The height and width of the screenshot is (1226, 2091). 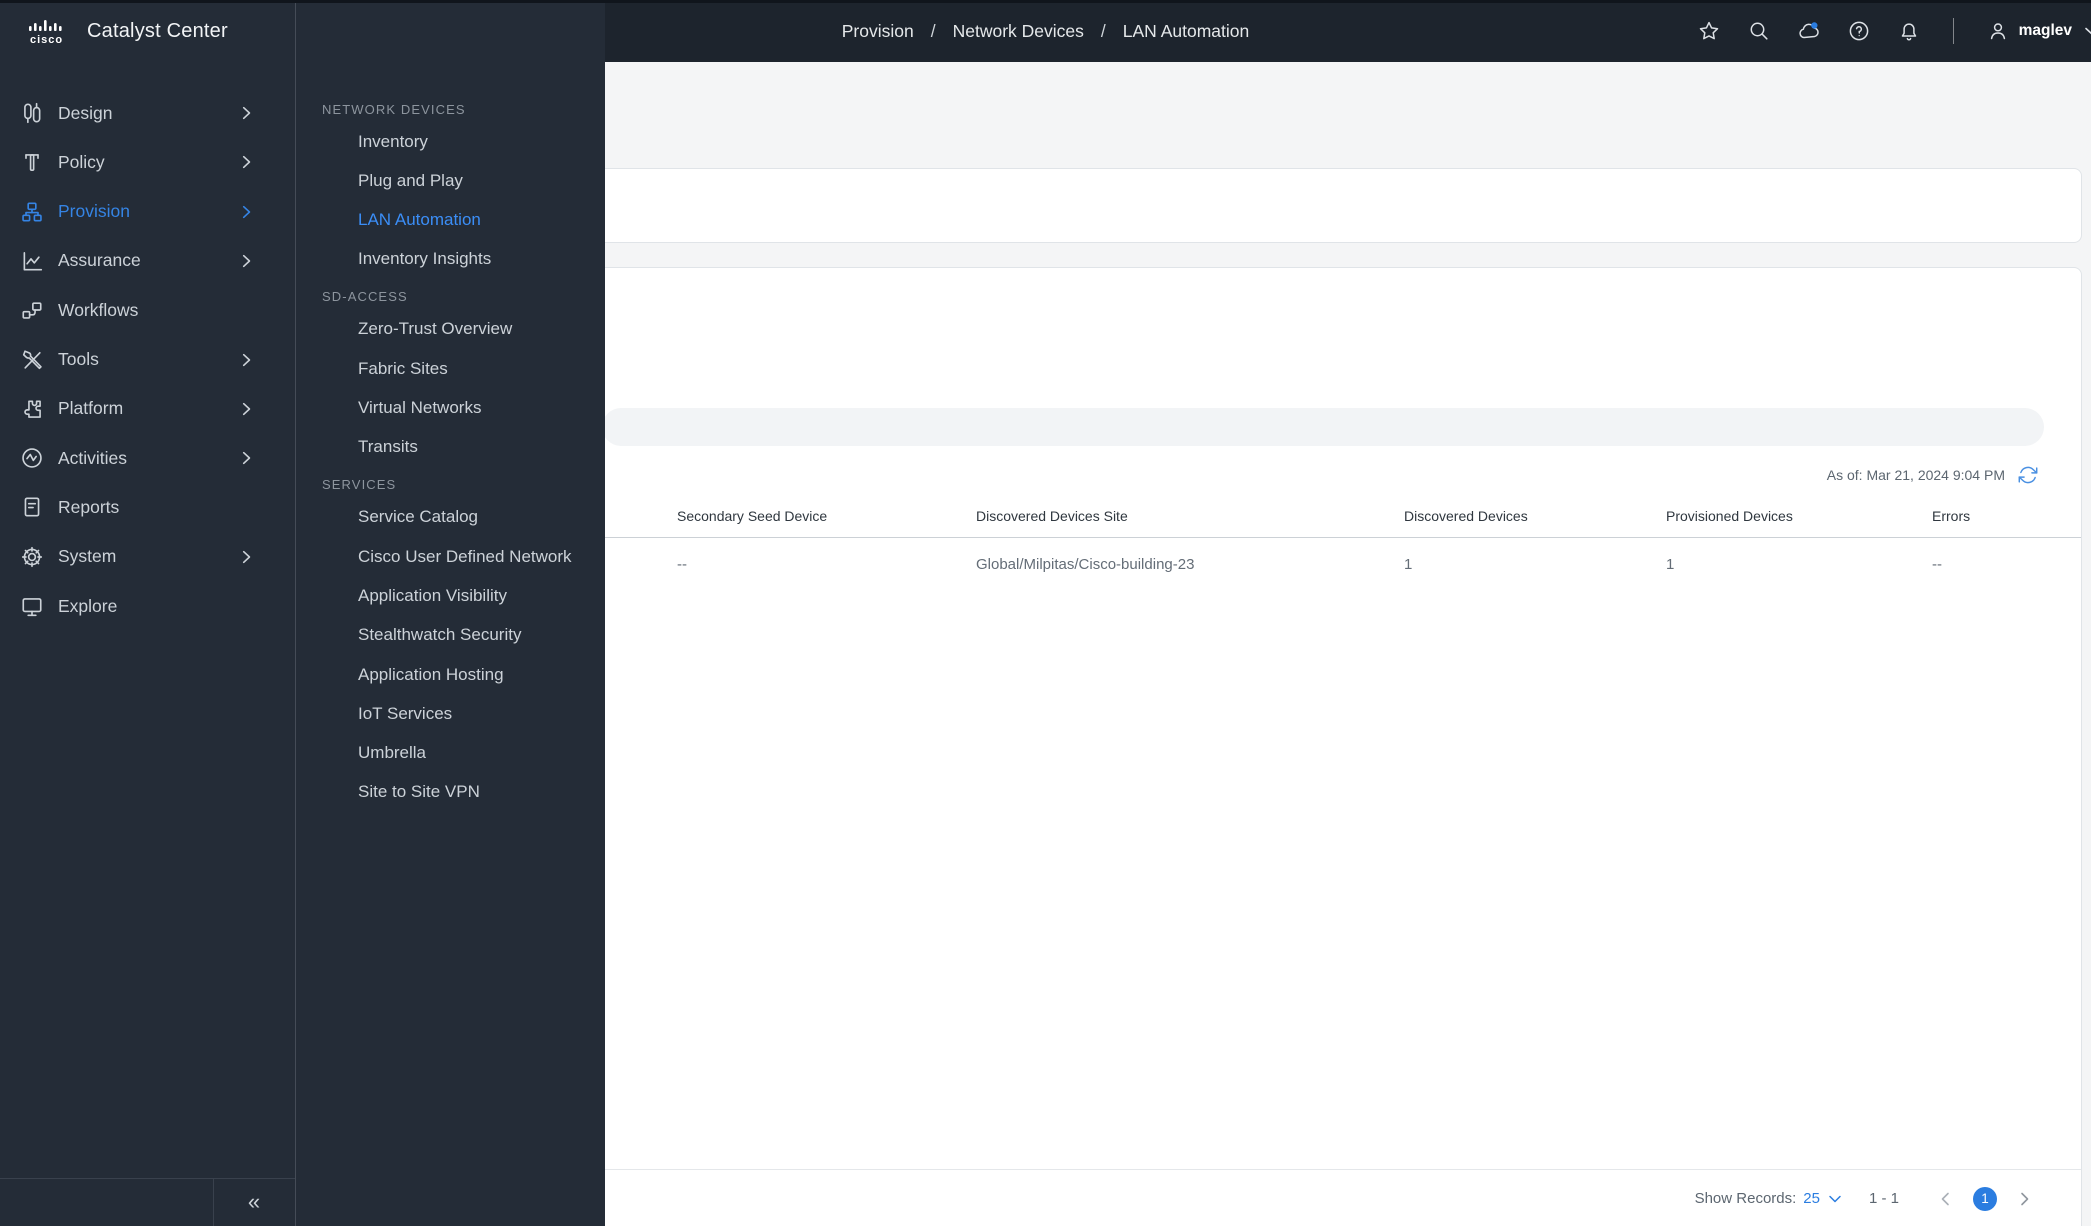 What do you see at coordinates (451, 408) in the screenshot?
I see `flyout-item-virtual-networks: Virtual Networks` at bounding box center [451, 408].